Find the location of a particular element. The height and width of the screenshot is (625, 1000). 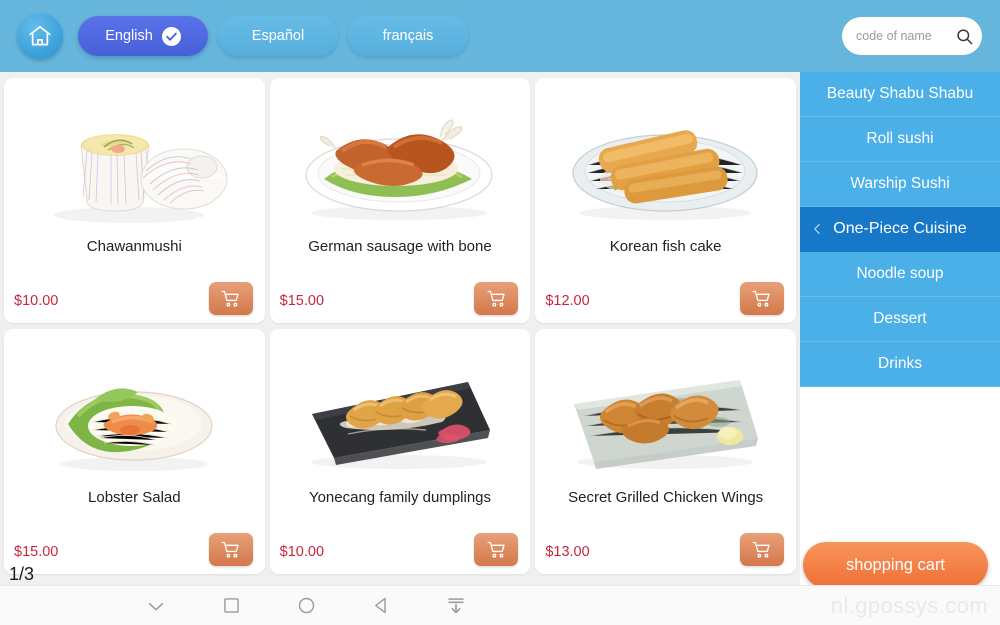

shopping-cart-button: shopping cart is located at coordinates (895, 565).